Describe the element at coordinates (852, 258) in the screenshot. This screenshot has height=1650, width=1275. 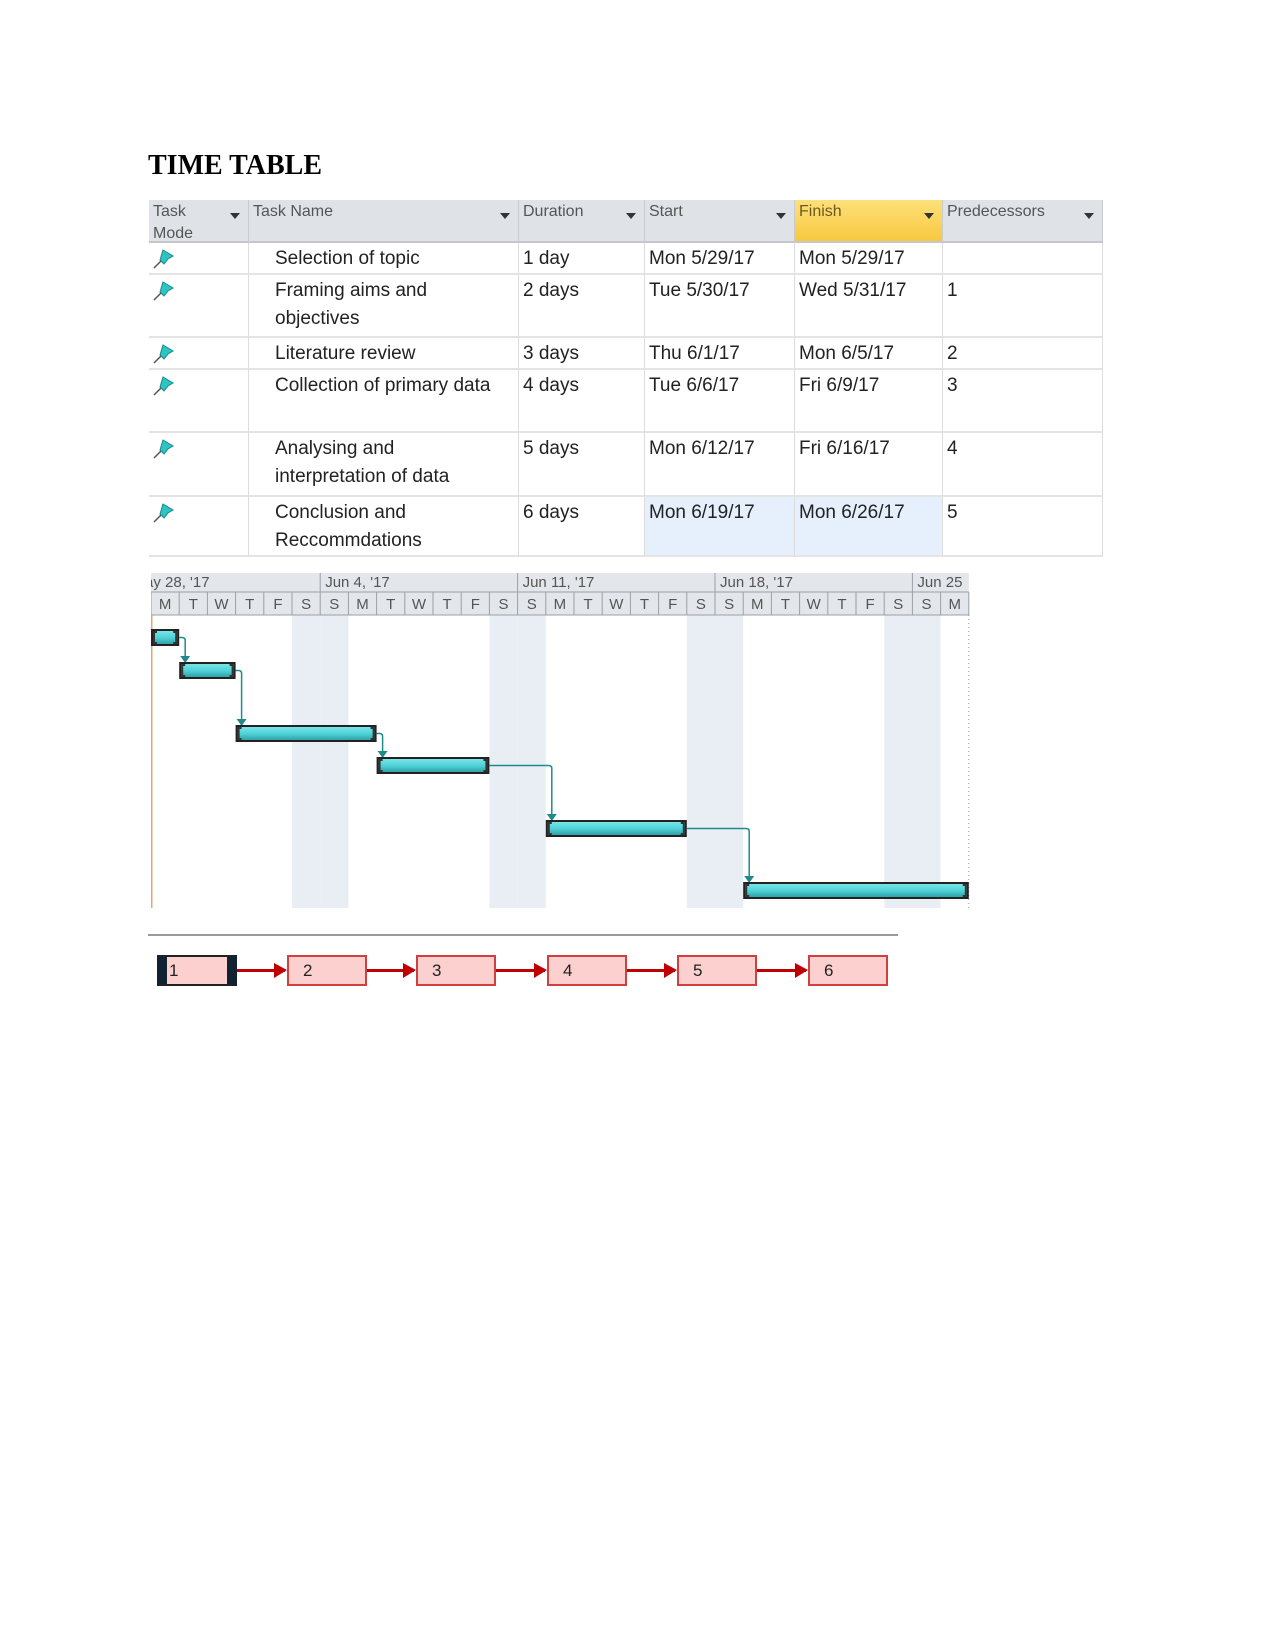
I see `finish-text: Mon 5/29/17` at that location.